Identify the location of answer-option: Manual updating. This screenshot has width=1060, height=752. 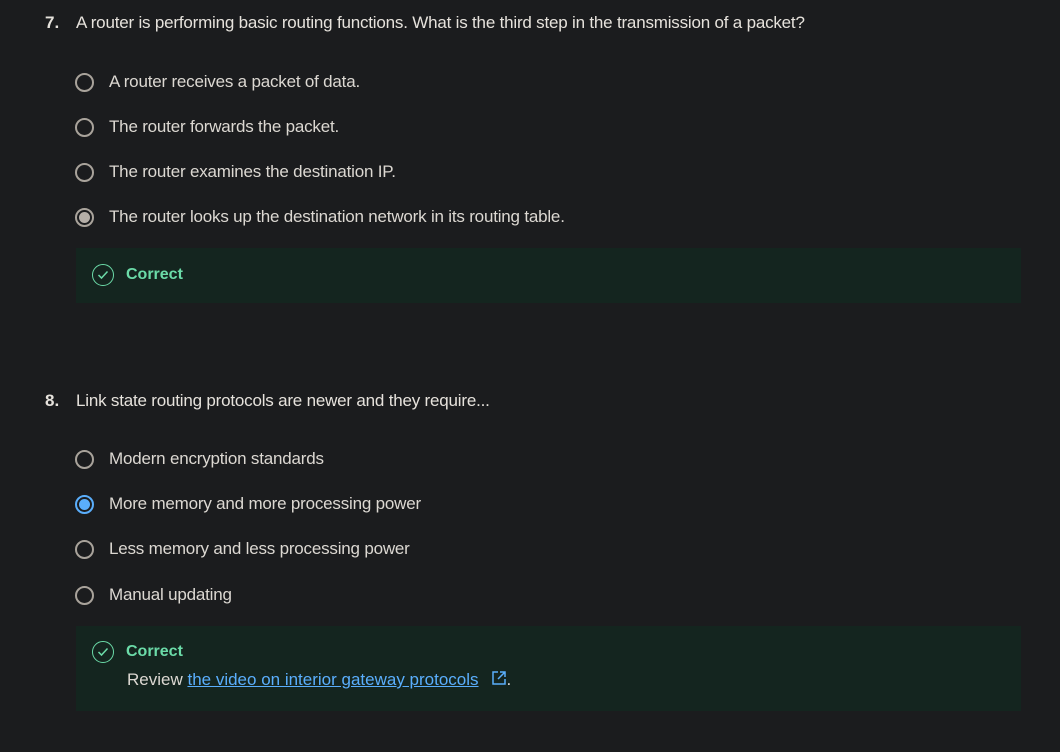
(153, 595).